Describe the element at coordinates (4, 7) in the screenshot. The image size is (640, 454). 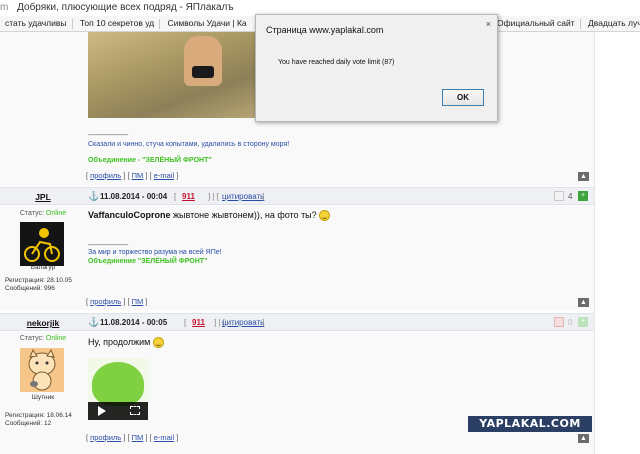
I see `browser-domain: m` at that location.